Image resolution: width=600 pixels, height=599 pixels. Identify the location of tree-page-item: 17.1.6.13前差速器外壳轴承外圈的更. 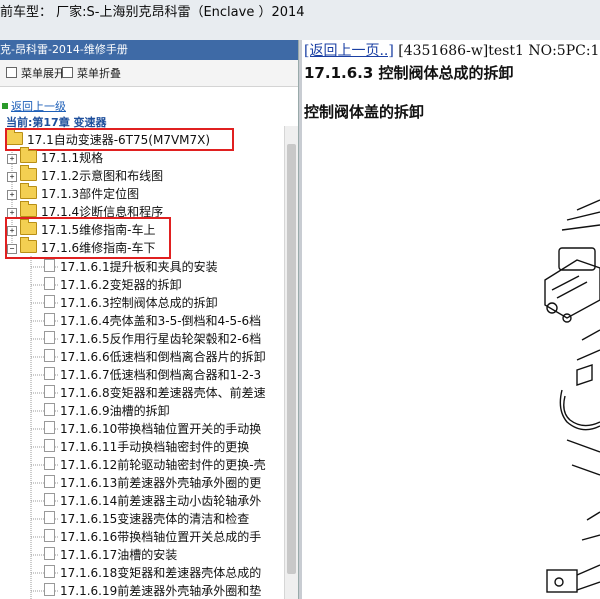
(152, 483).